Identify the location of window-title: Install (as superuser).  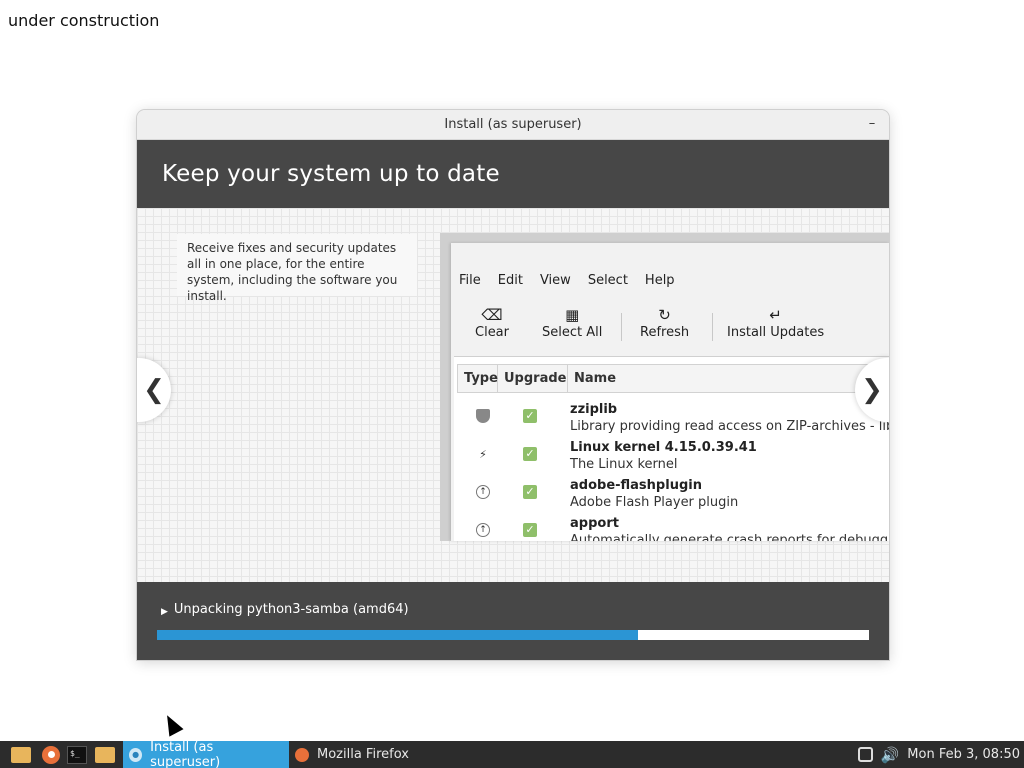
(513, 124).